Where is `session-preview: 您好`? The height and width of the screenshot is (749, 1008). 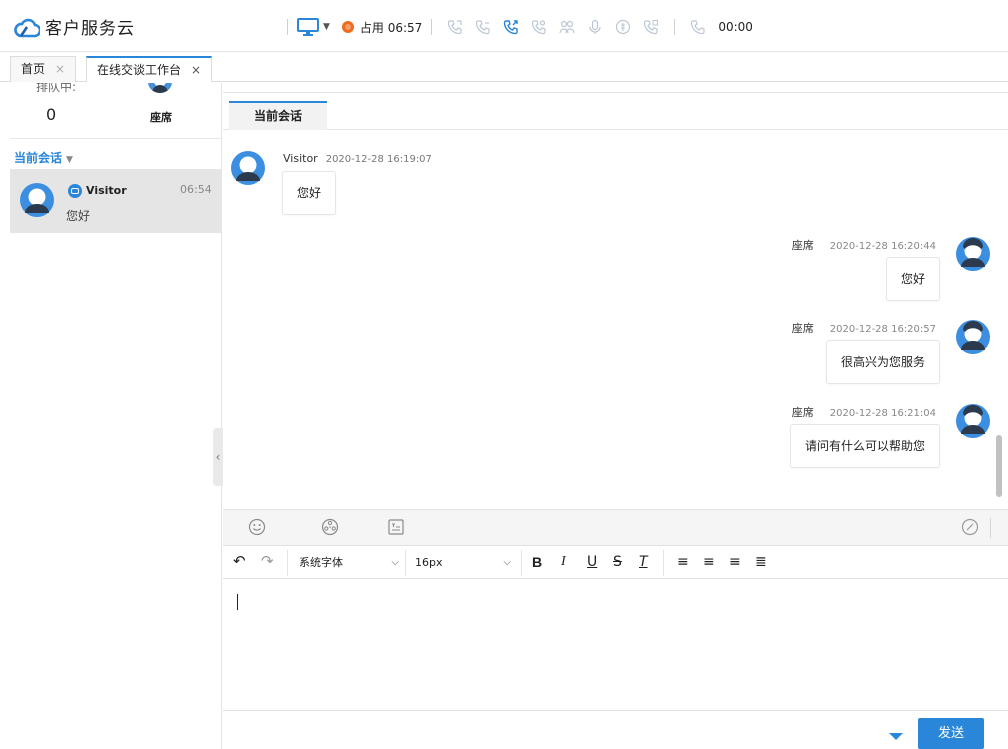 session-preview: 您好 is located at coordinates (78, 216).